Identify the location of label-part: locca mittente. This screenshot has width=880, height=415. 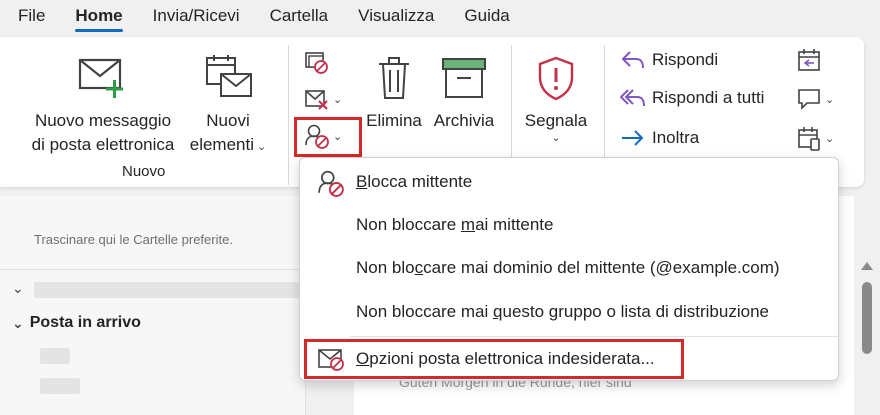
(420, 181).